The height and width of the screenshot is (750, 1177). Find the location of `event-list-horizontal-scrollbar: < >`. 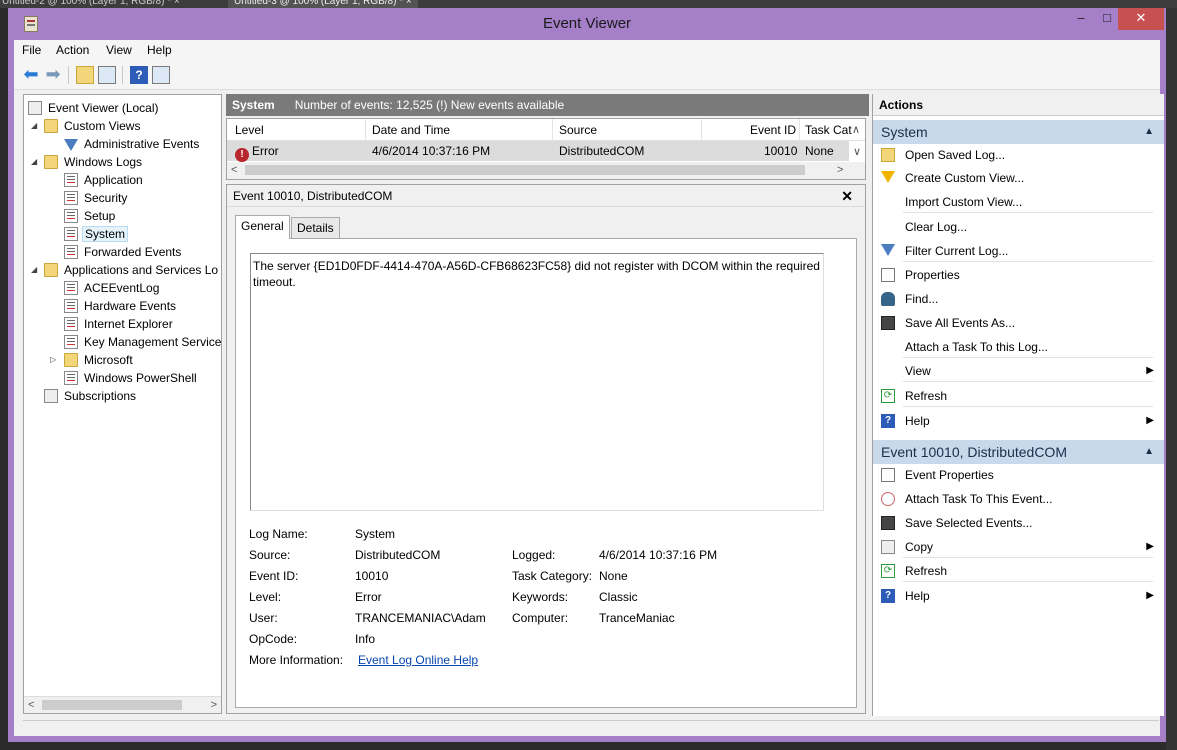

event-list-horizontal-scrollbar: < > is located at coordinates (546, 170).